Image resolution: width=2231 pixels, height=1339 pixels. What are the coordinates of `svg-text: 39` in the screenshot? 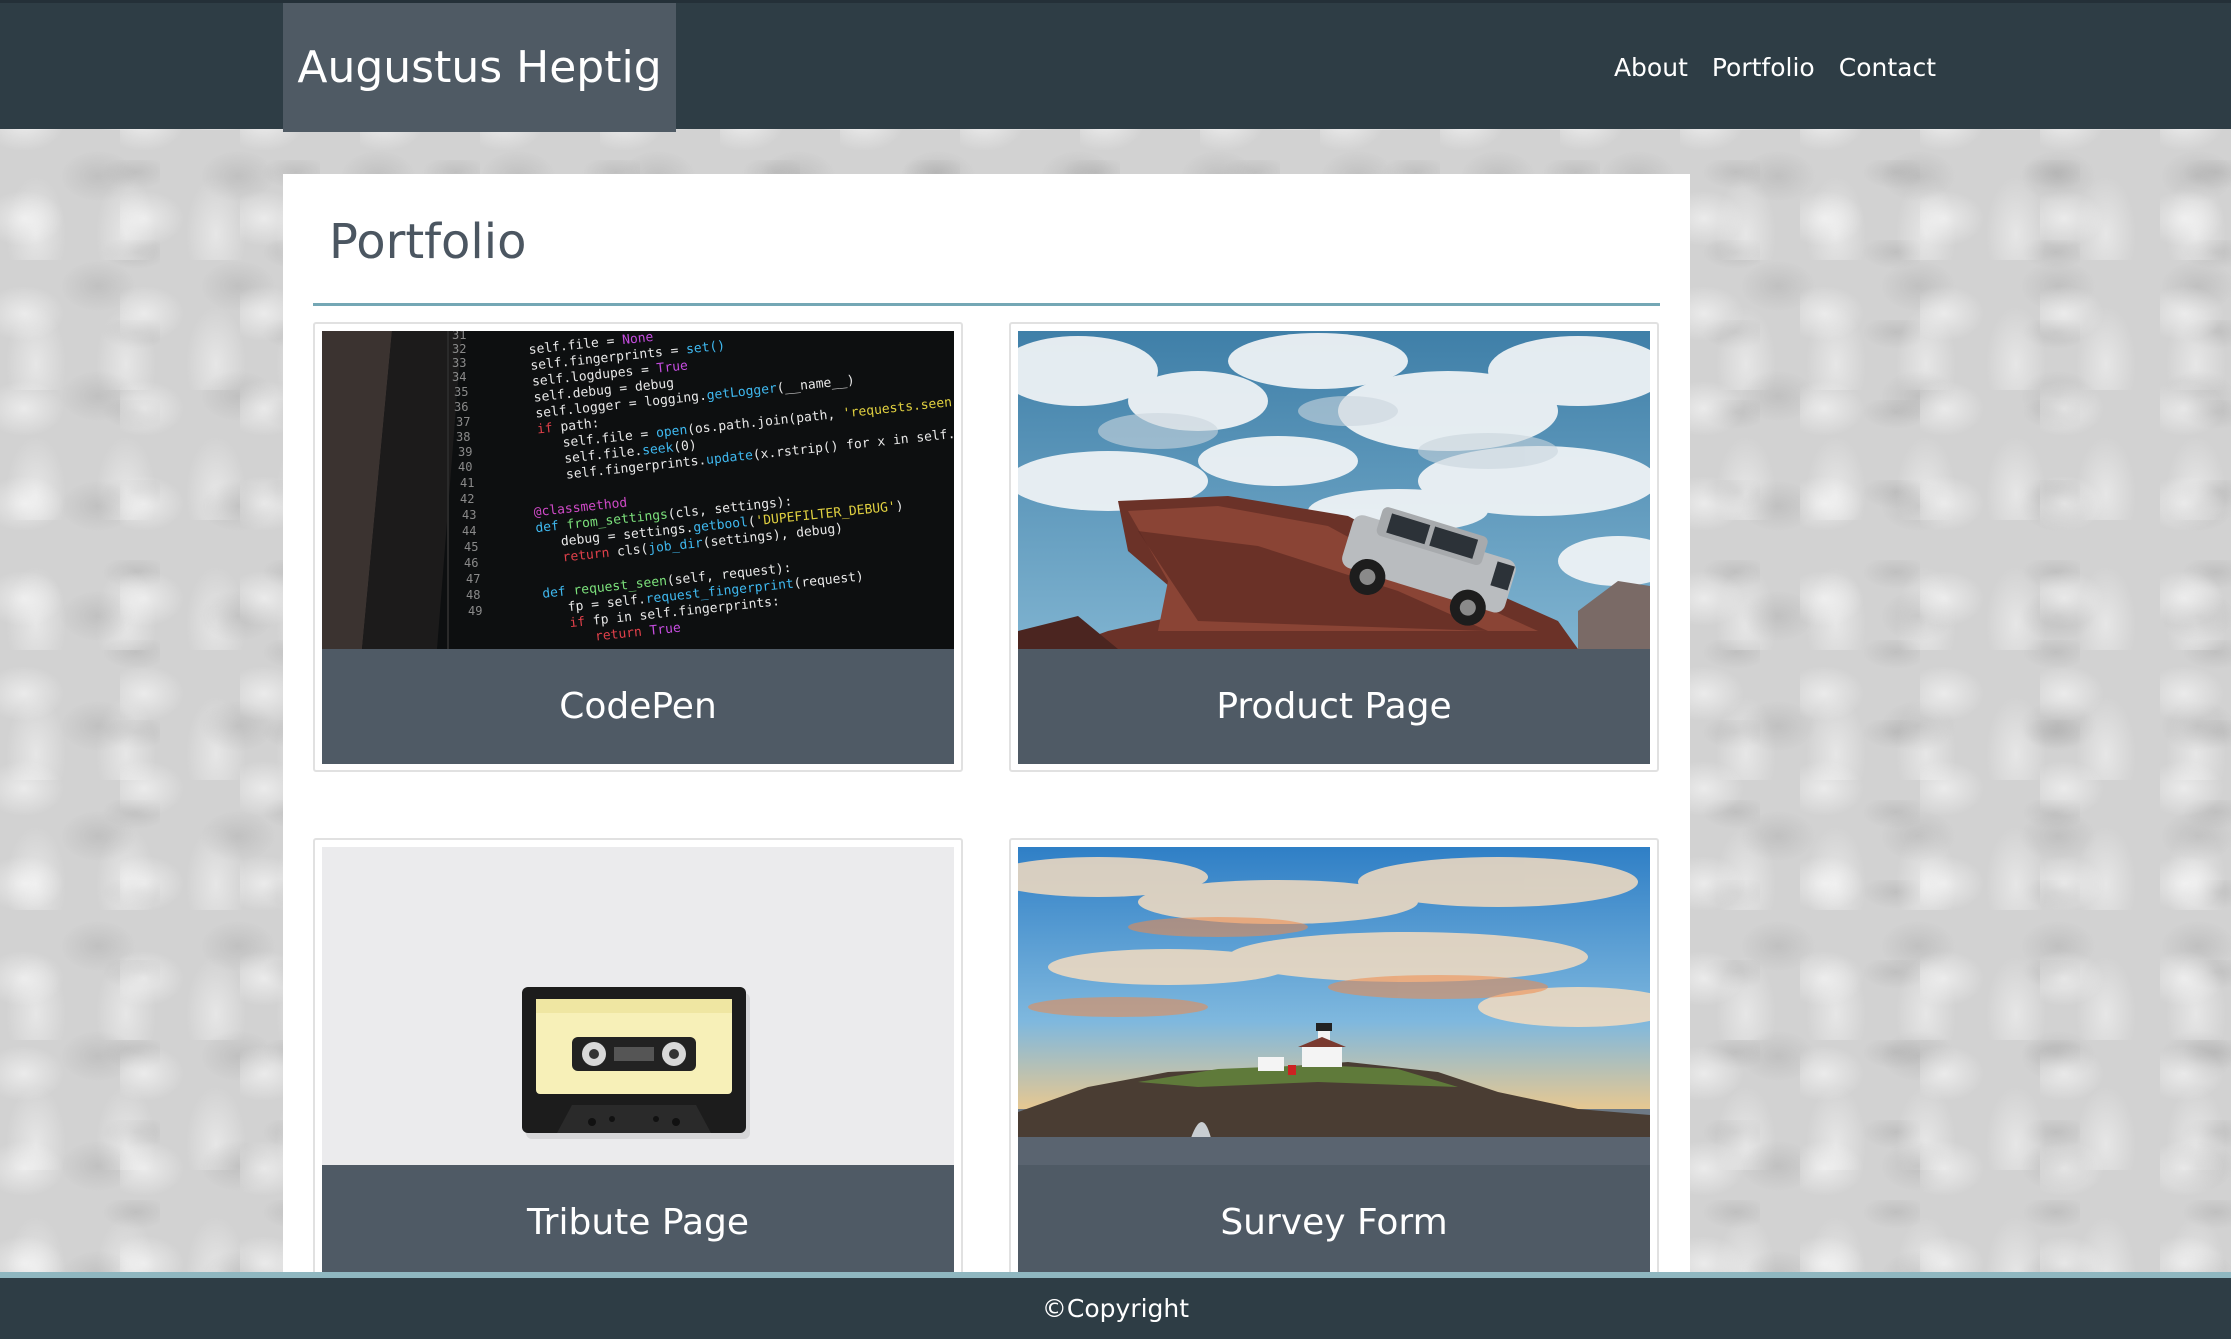 It's located at (465, 452).